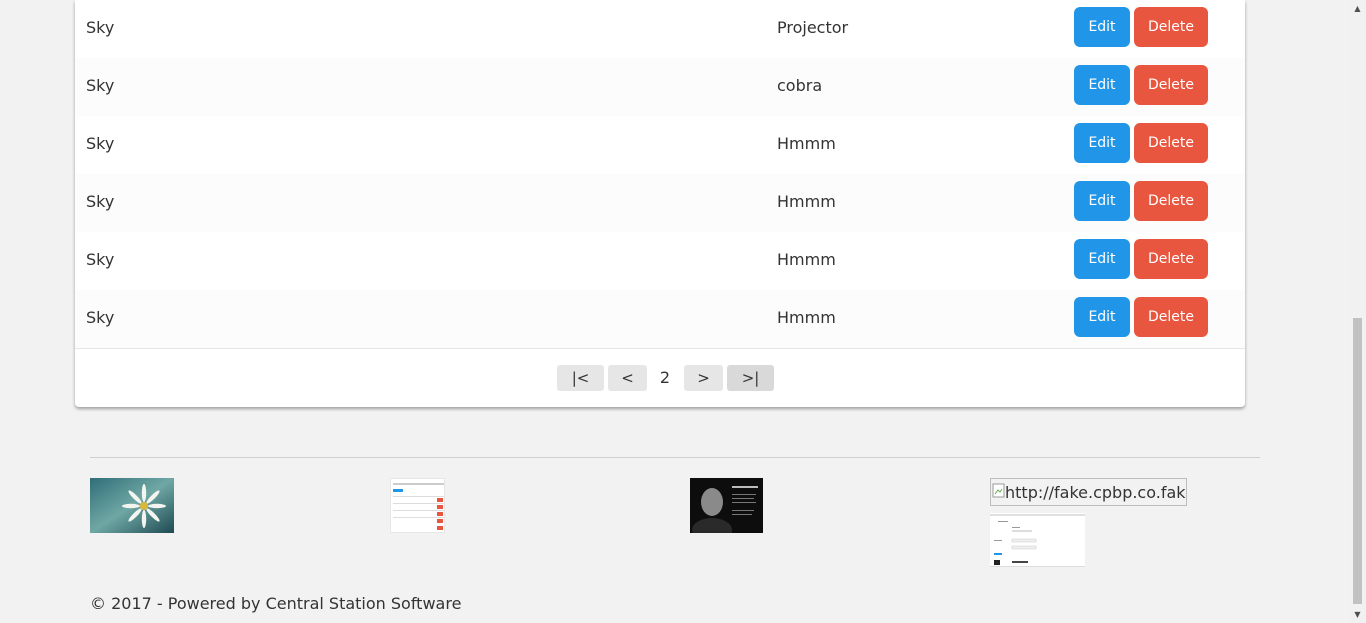  What do you see at coordinates (1096, 492) in the screenshot?
I see `broken-image-alt-text: http://fake.cpbp.co.fake` at bounding box center [1096, 492].